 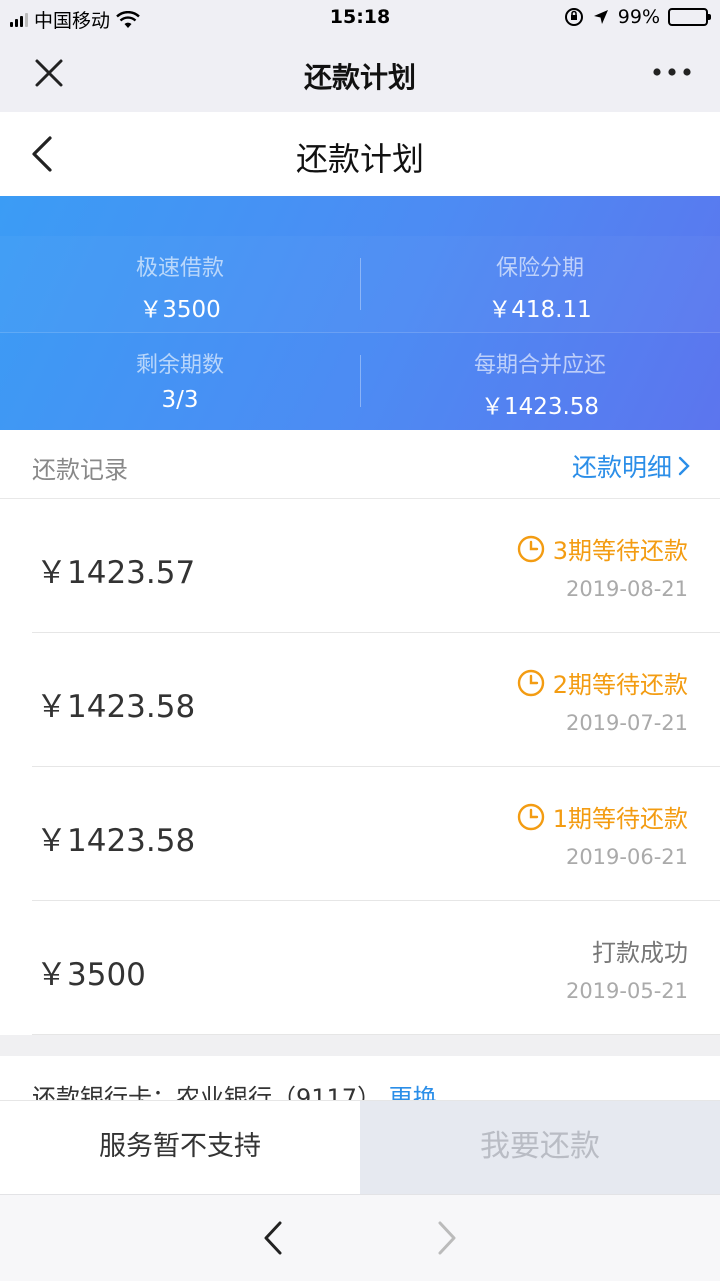 What do you see at coordinates (180, 400) in the screenshot?
I see `remaining-value: 3/3` at bounding box center [180, 400].